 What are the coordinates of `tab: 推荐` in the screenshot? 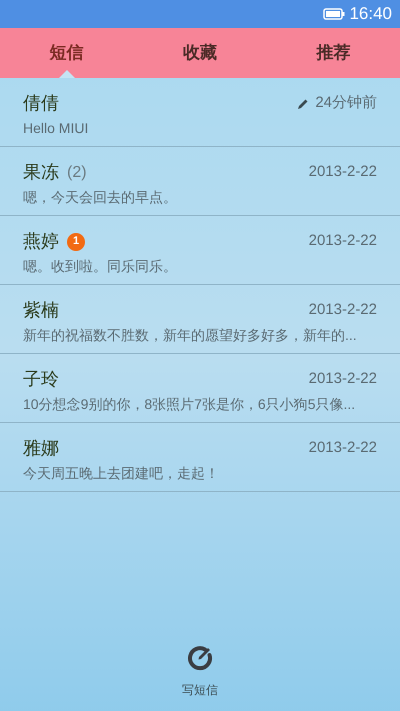 It's located at (333, 53).